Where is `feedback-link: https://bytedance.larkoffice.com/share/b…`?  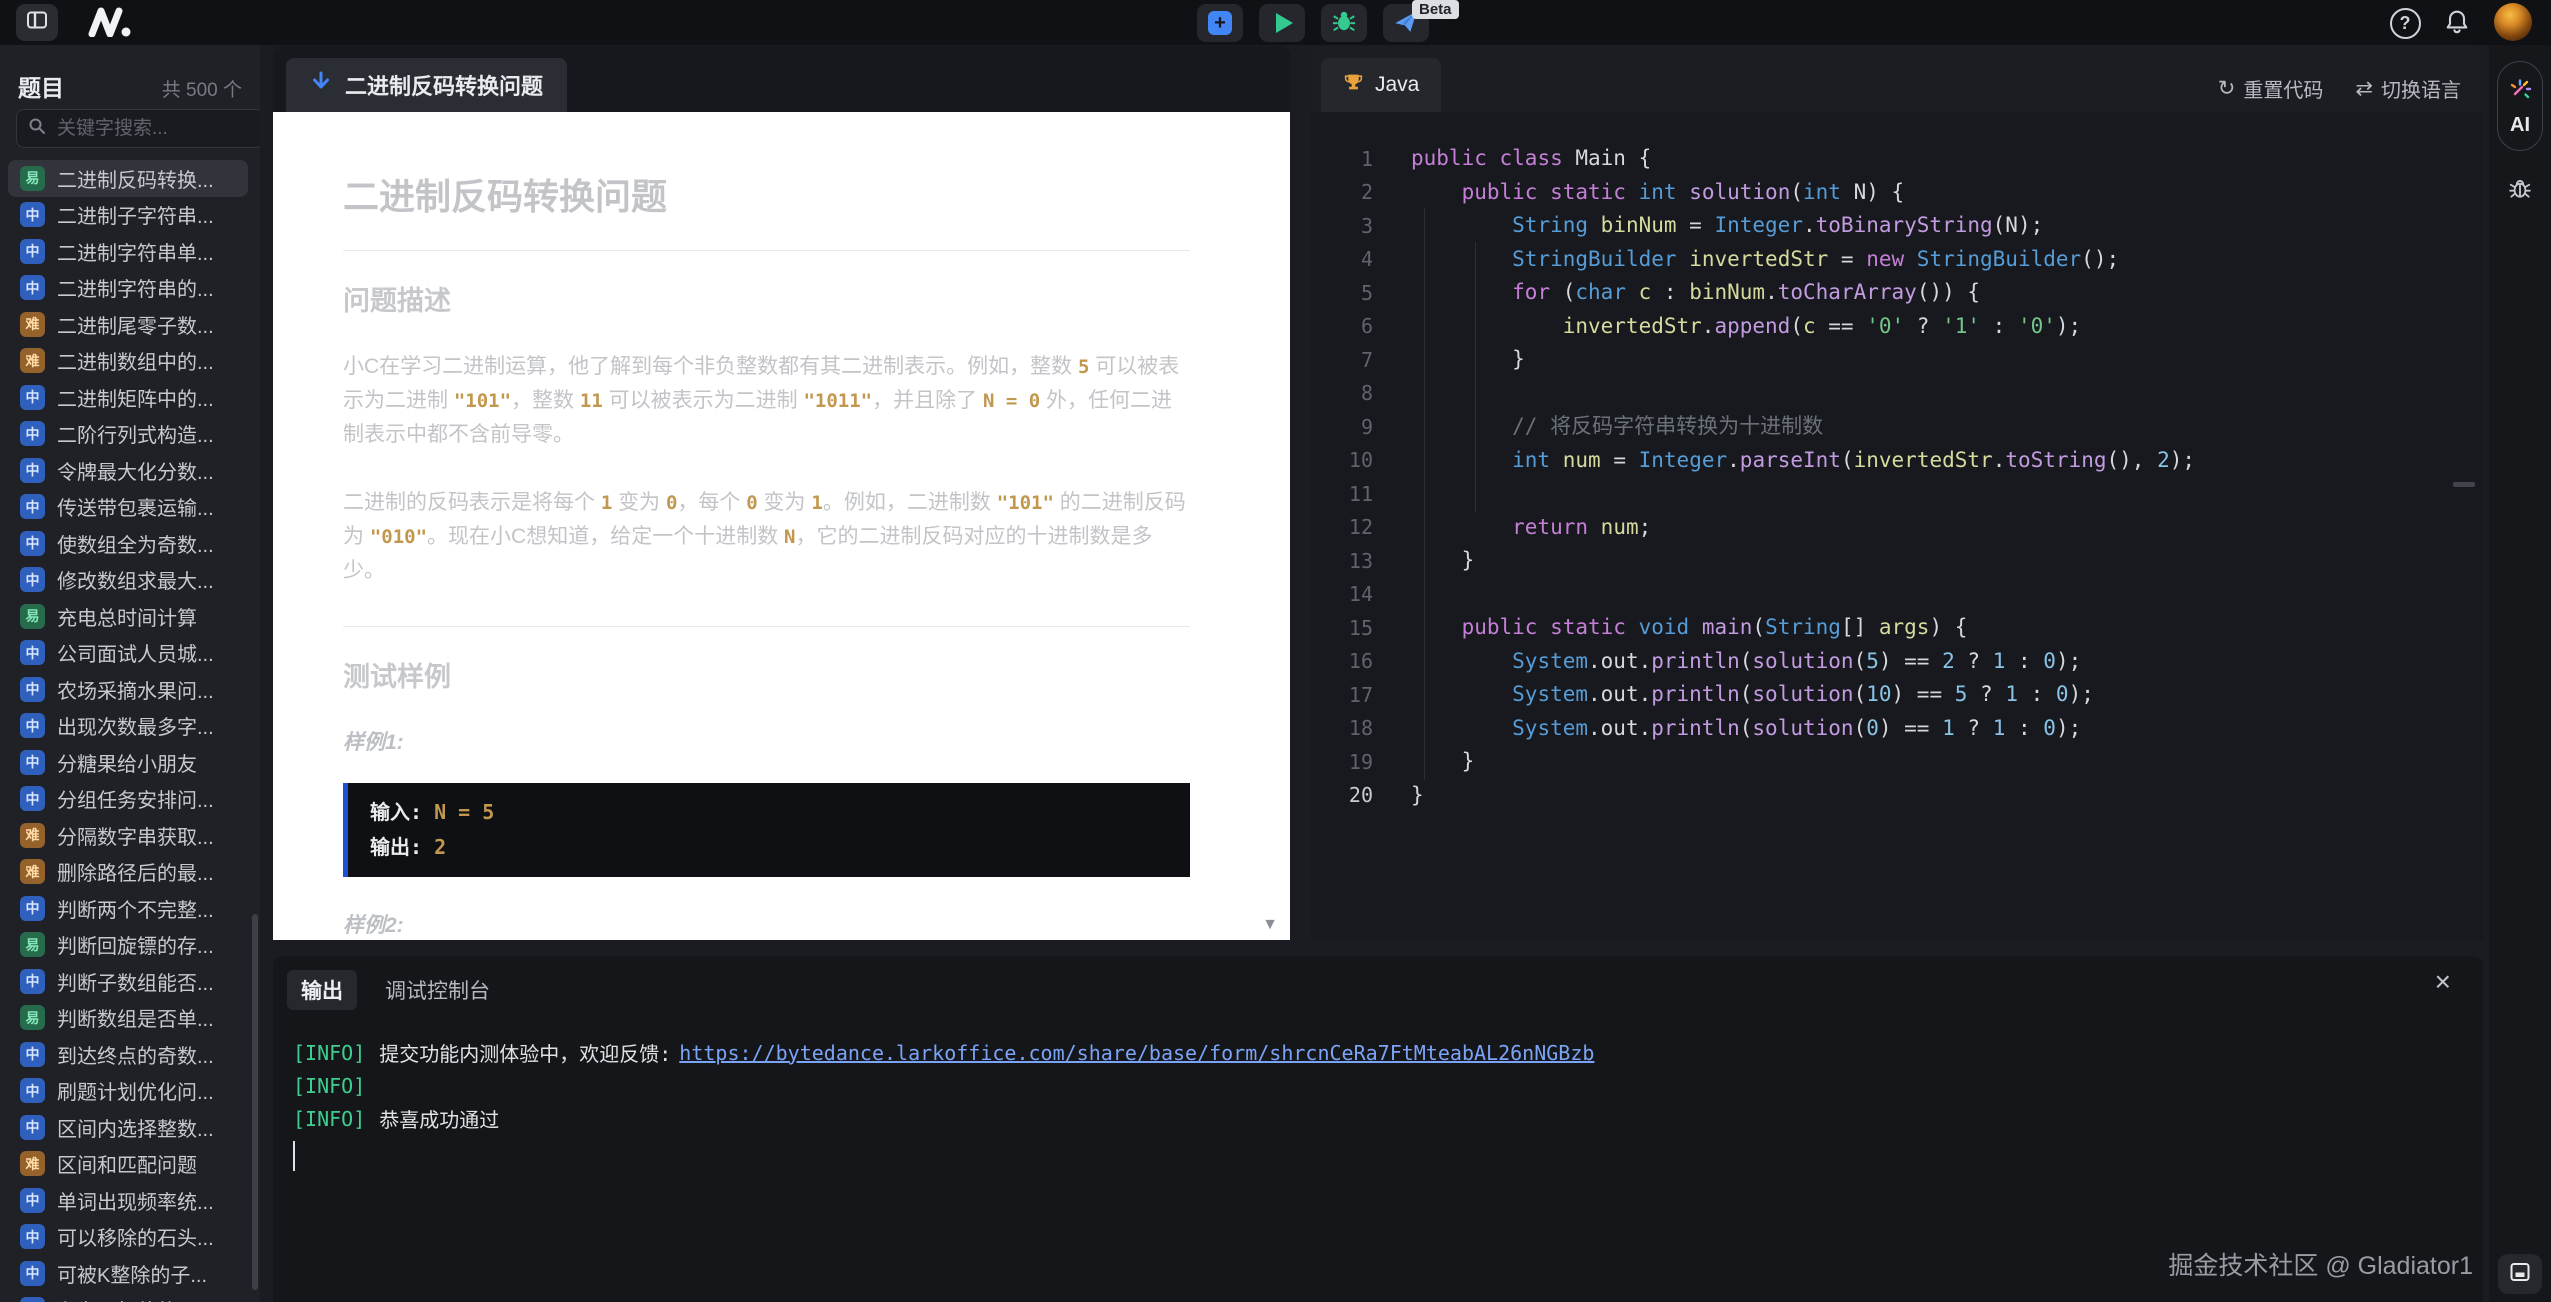 feedback-link: https://bytedance.larkoffice.com/share/b… is located at coordinates (1136, 1053).